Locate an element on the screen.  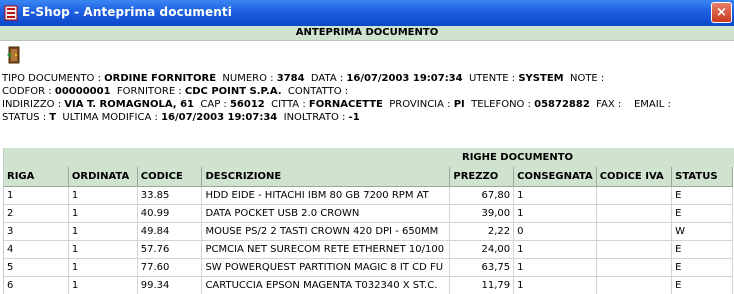
table-row: 2 1 40.99 DATA POCKET USB 2.0 CROWN 39,00 1 E is located at coordinates (368, 213).